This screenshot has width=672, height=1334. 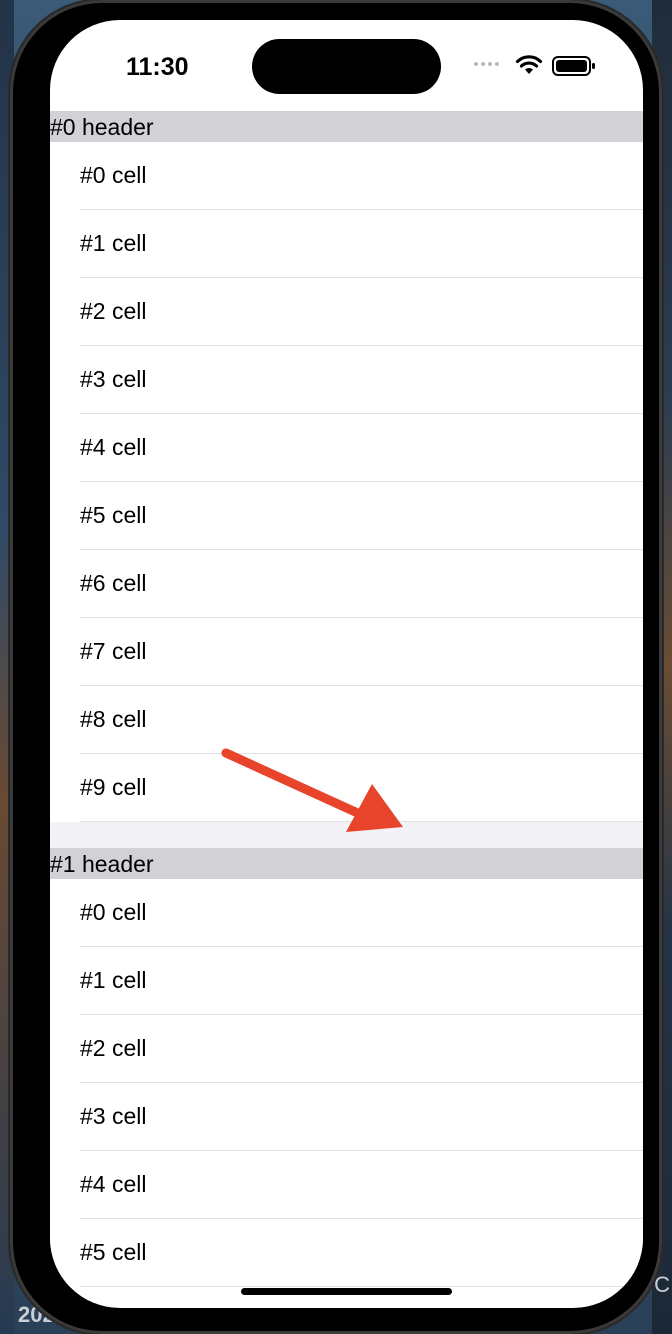 What do you see at coordinates (346, 126) in the screenshot?
I see `section-header: #0 header` at bounding box center [346, 126].